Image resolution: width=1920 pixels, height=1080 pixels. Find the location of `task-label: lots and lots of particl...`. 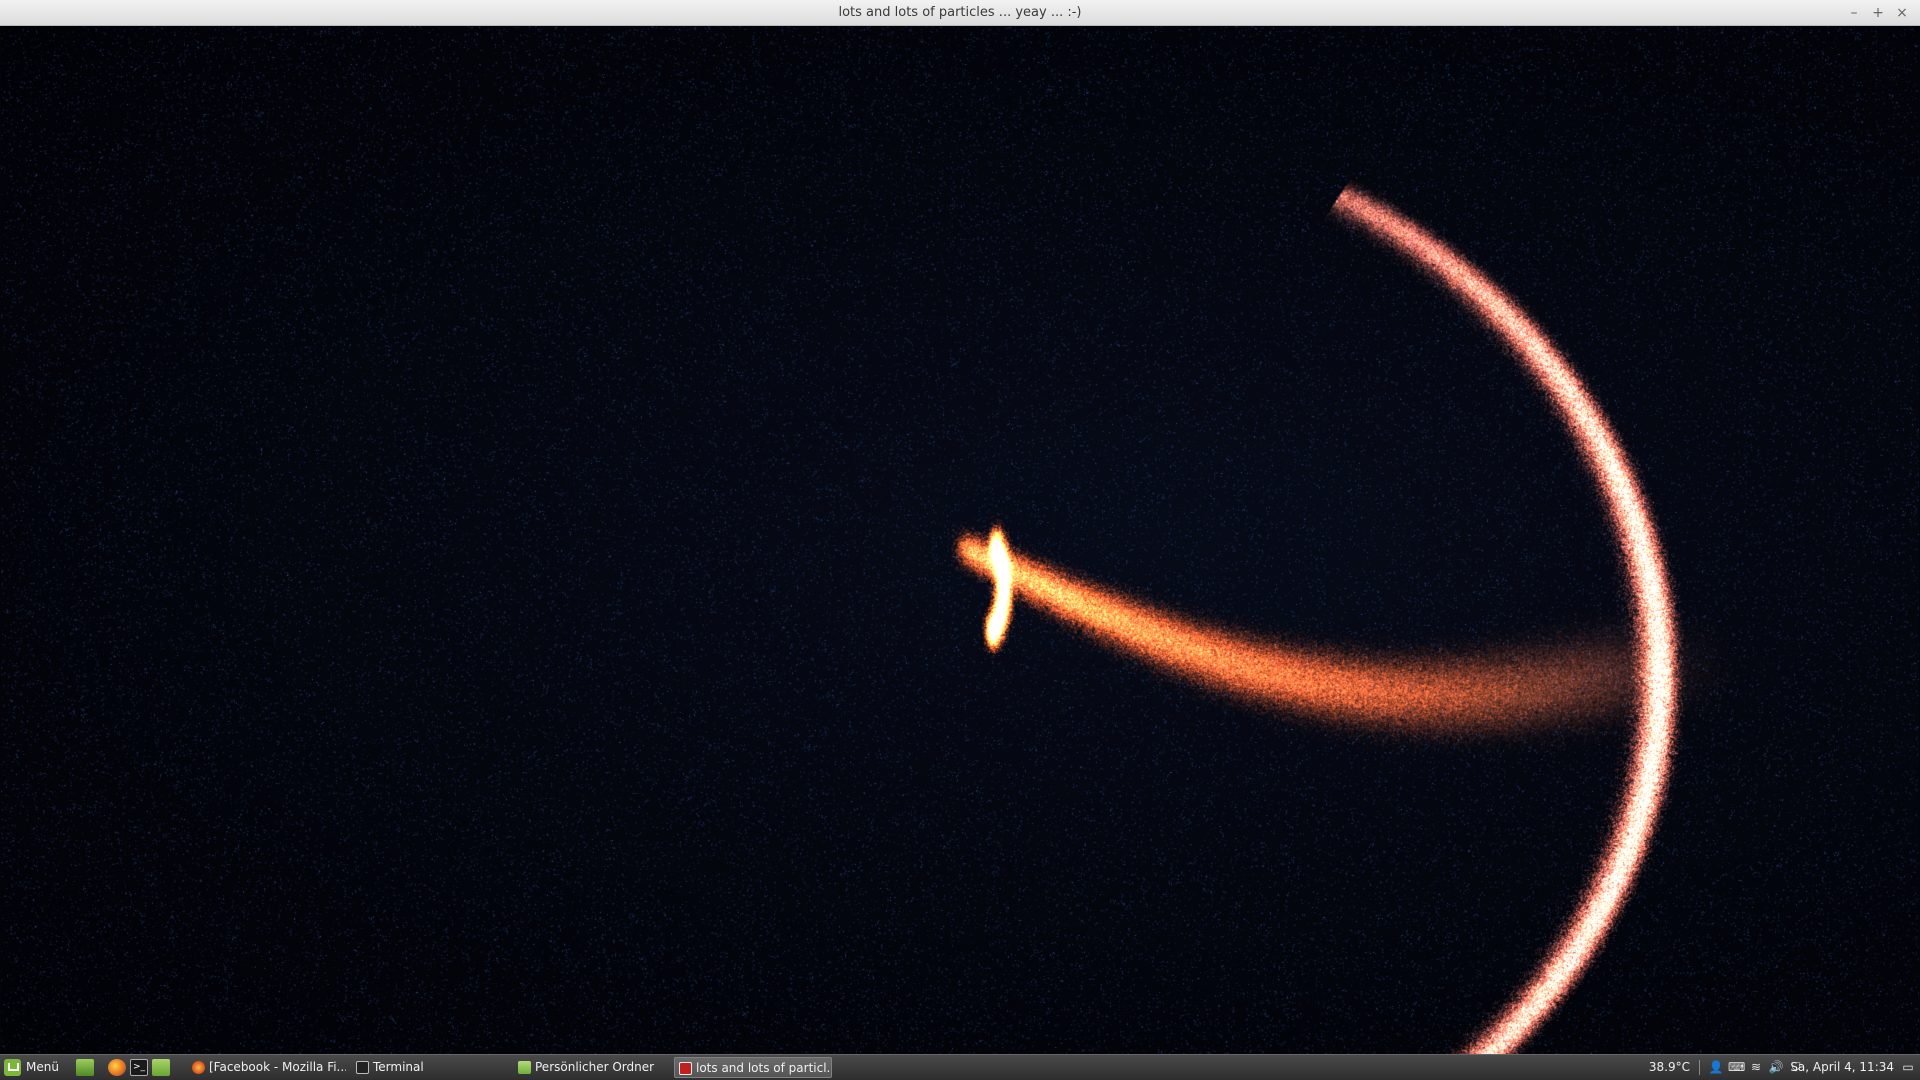

task-label: lots and lots of particl... is located at coordinates (764, 1068).